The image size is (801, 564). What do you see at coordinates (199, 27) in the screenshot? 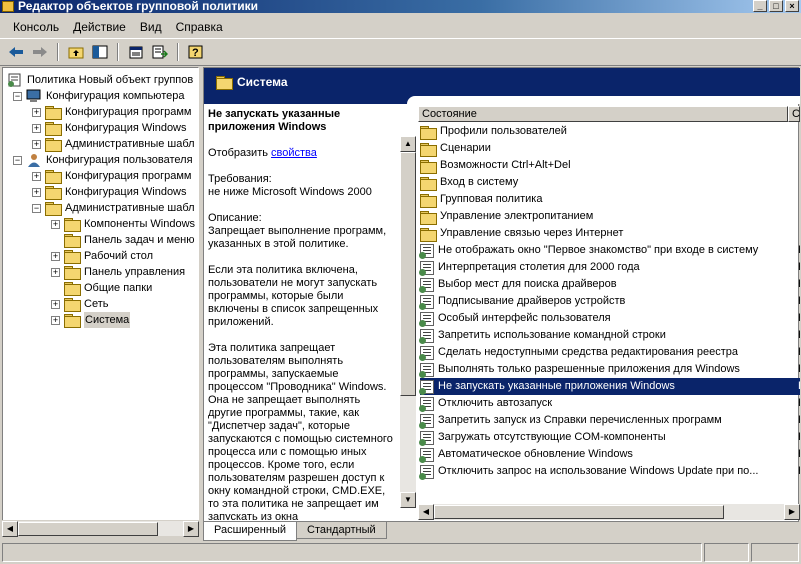
I see `menu-help: Справка` at bounding box center [199, 27].